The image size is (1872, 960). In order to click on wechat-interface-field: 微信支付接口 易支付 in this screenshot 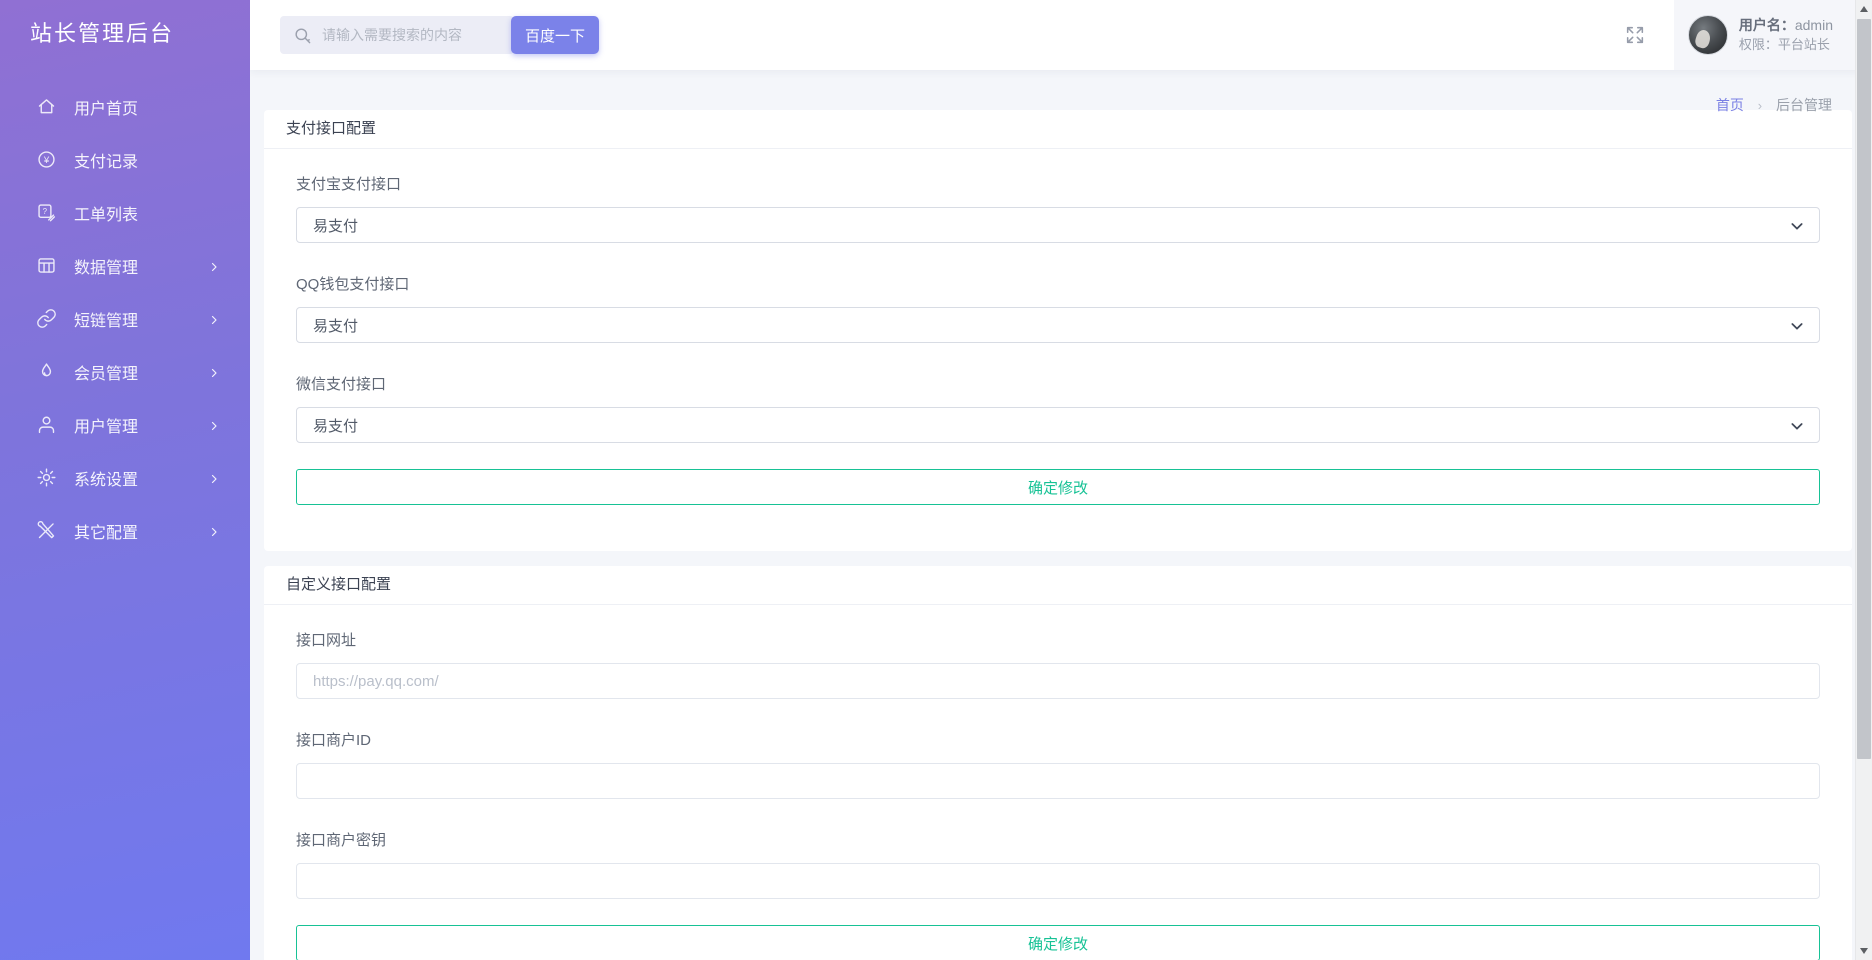, I will do `click(1058, 408)`.